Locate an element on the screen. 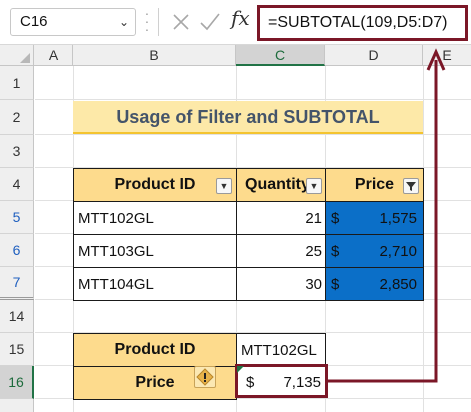 The image size is (471, 412). row-header-14: 14 is located at coordinates (17, 316).